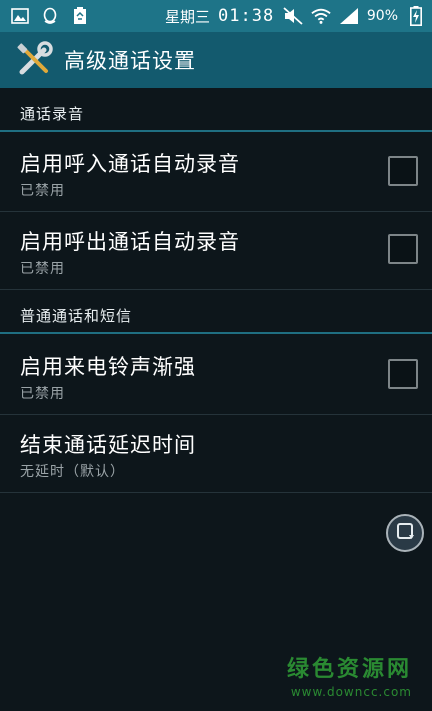  What do you see at coordinates (293, 16) in the screenshot?
I see `mute-icon` at bounding box center [293, 16].